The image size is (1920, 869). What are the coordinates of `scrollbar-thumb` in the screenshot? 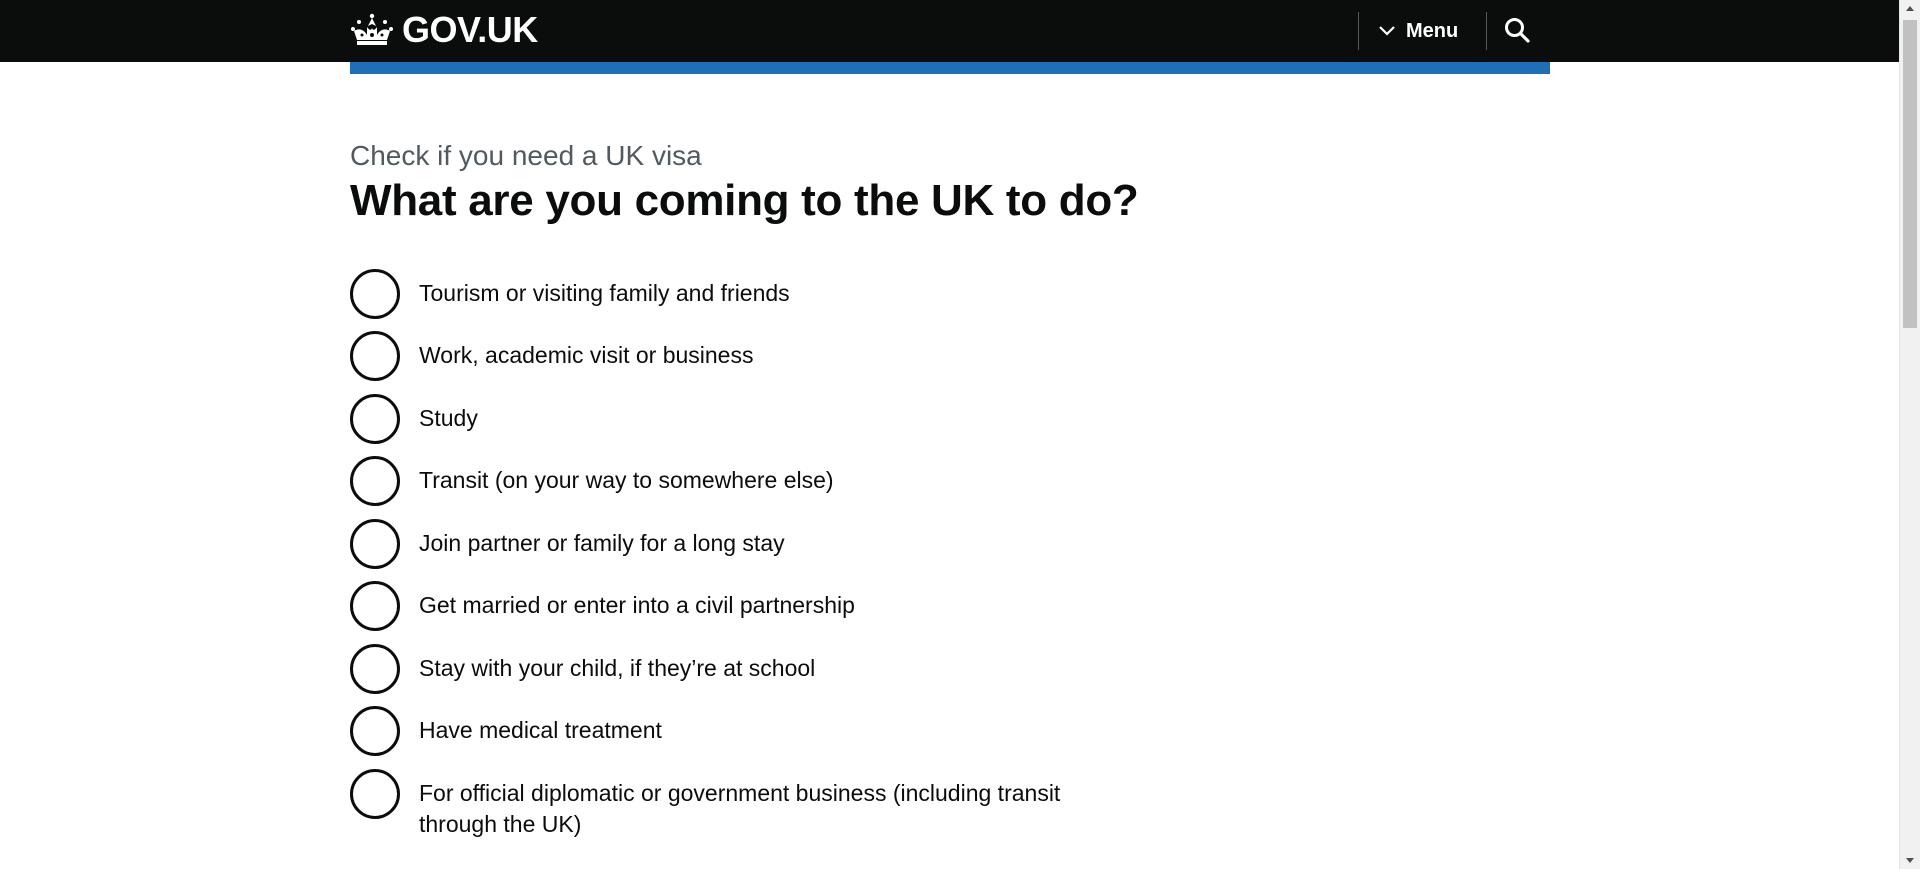 It's located at (1910, 174).